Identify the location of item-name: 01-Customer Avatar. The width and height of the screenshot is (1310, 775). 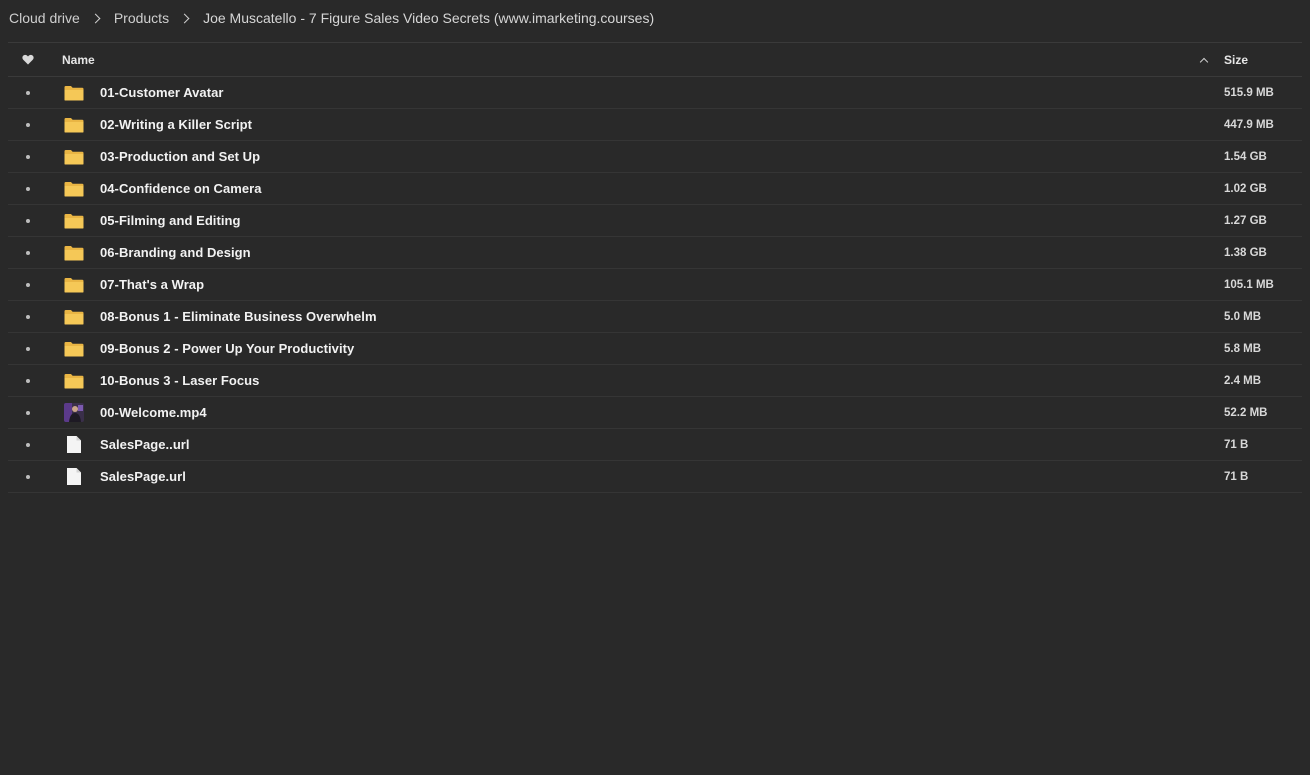
(162, 92).